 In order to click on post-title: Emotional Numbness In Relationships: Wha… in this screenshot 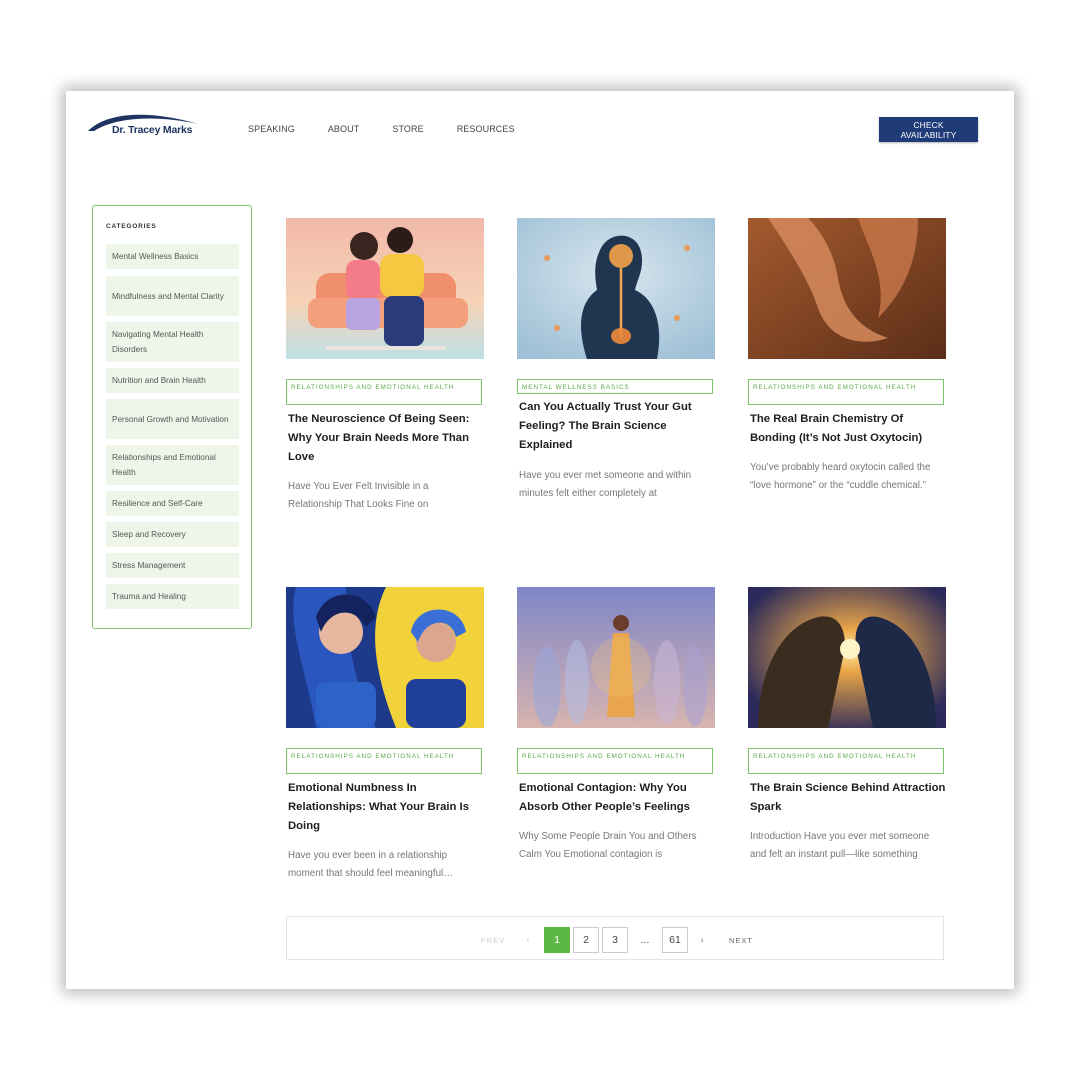, I will do `click(386, 807)`.